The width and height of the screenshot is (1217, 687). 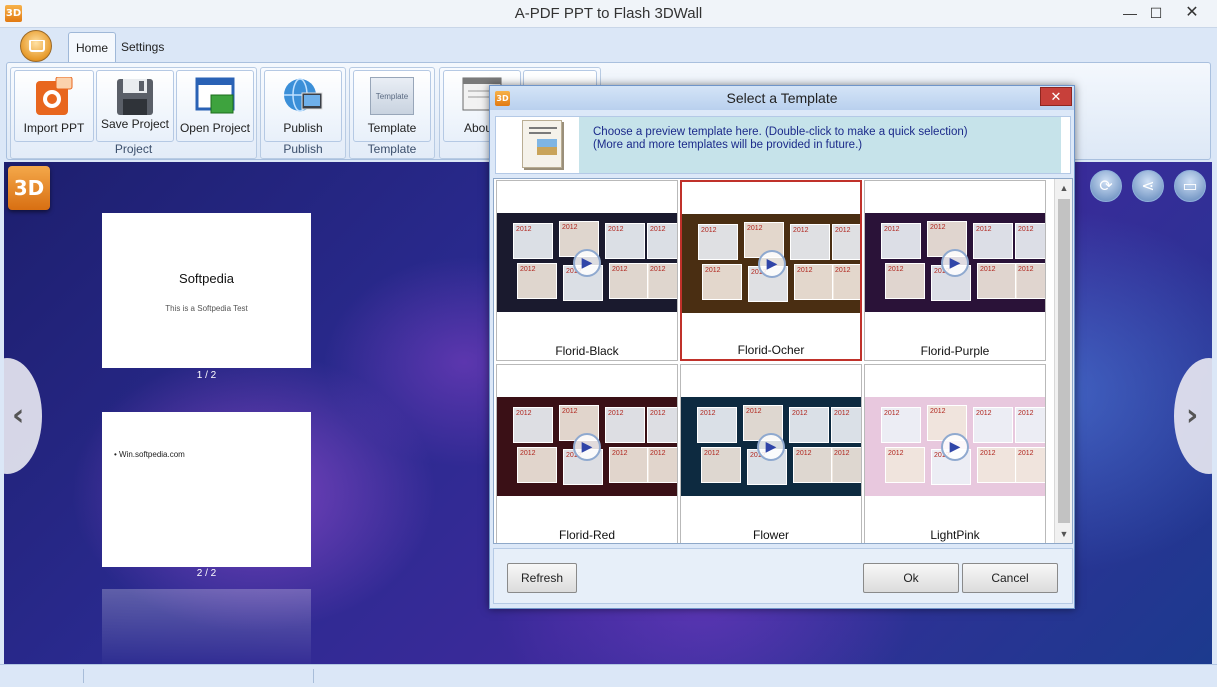 What do you see at coordinates (783, 576) in the screenshot?
I see `dialog-footer: Refresh Ok Cancel` at bounding box center [783, 576].